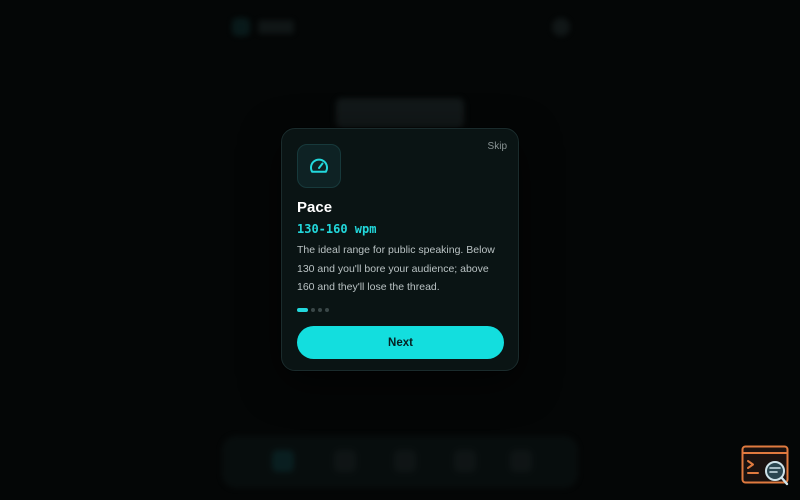 This screenshot has height=500, width=800. Describe the element at coordinates (400, 342) in the screenshot. I see `next-button: Next` at that location.